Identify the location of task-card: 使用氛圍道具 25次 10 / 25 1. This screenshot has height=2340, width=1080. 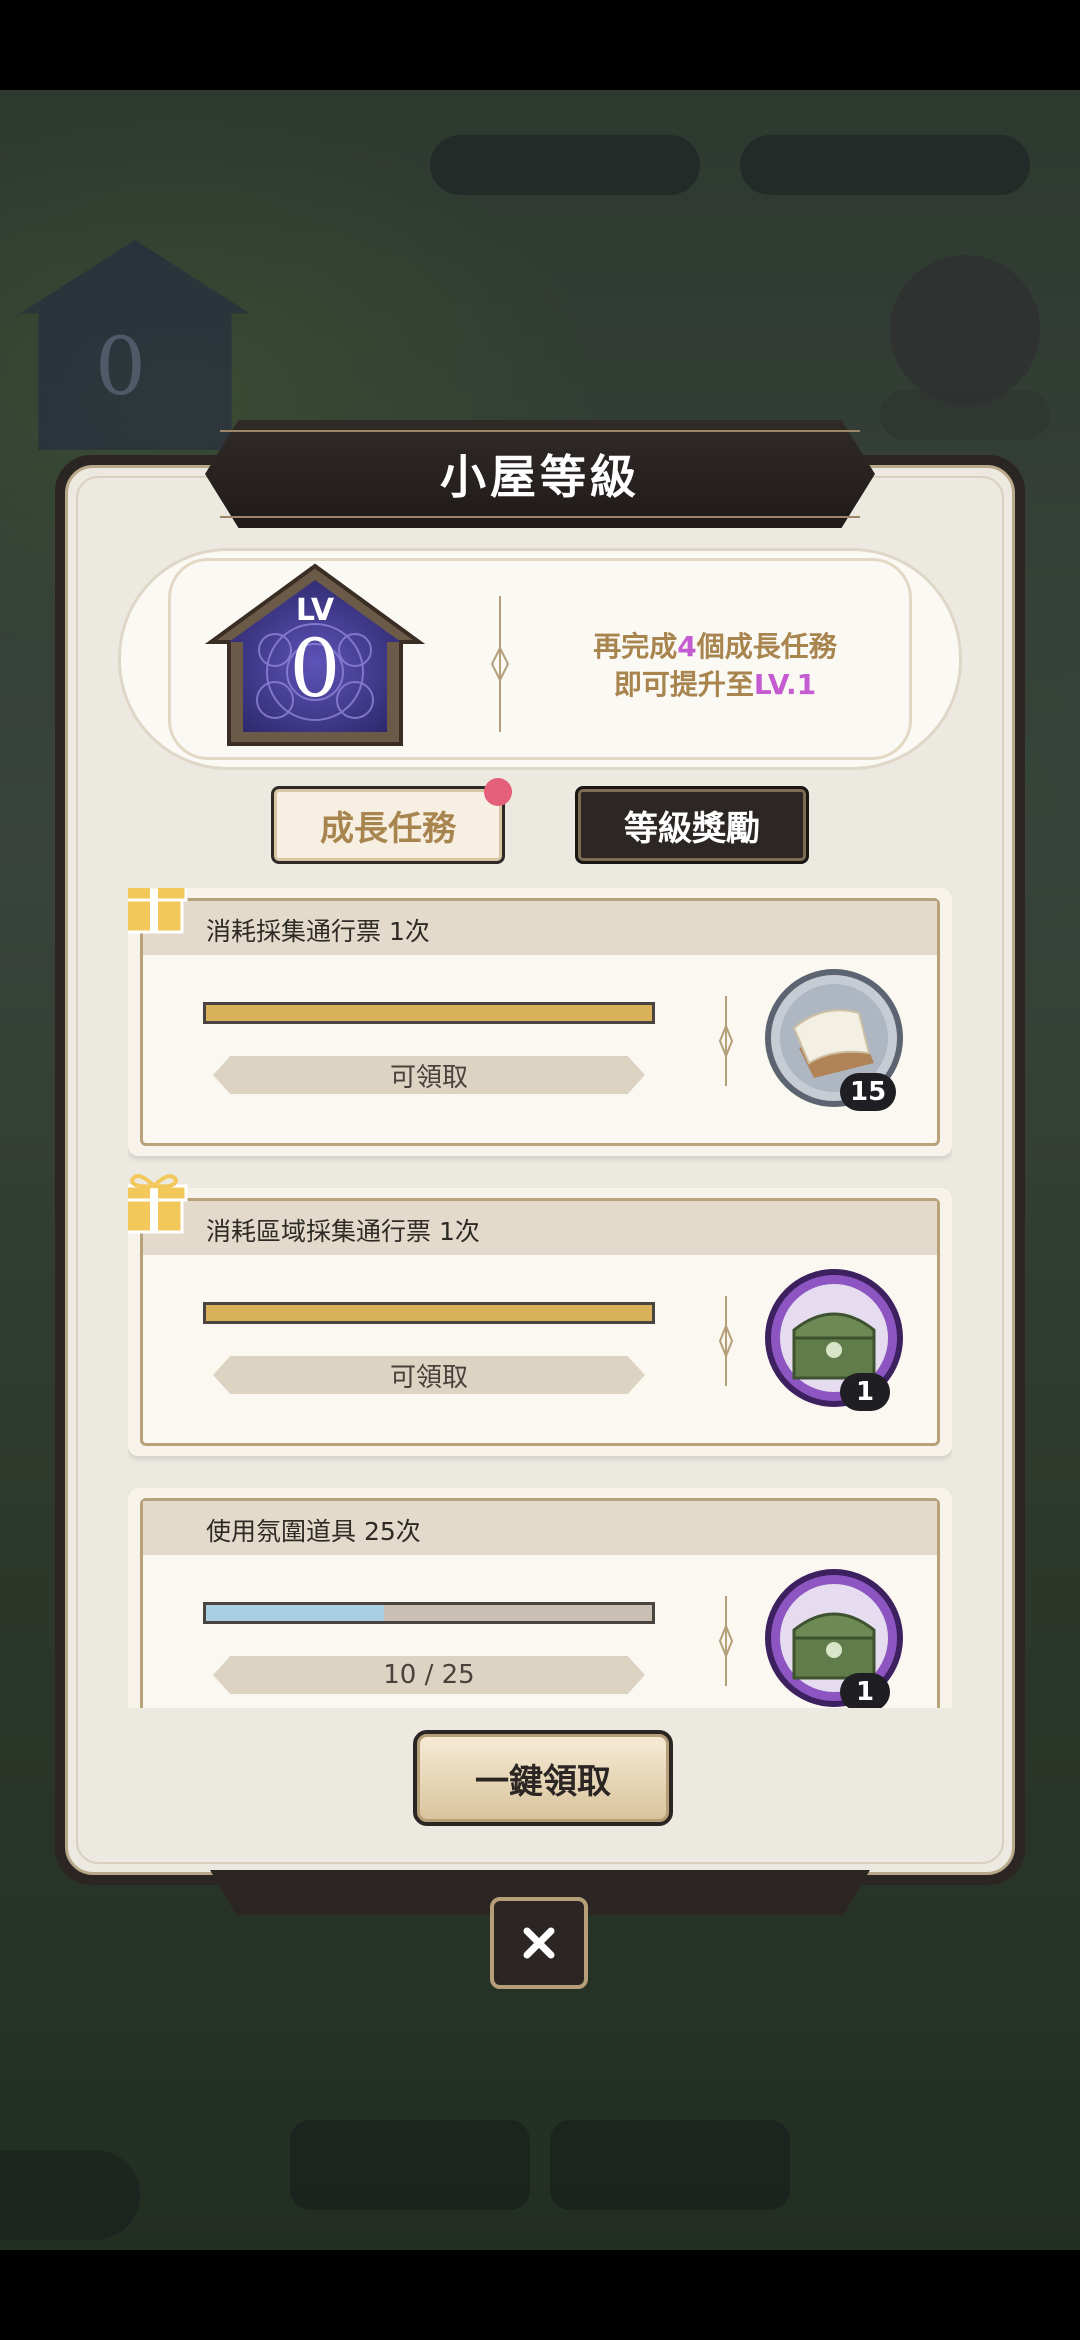
(540, 1598).